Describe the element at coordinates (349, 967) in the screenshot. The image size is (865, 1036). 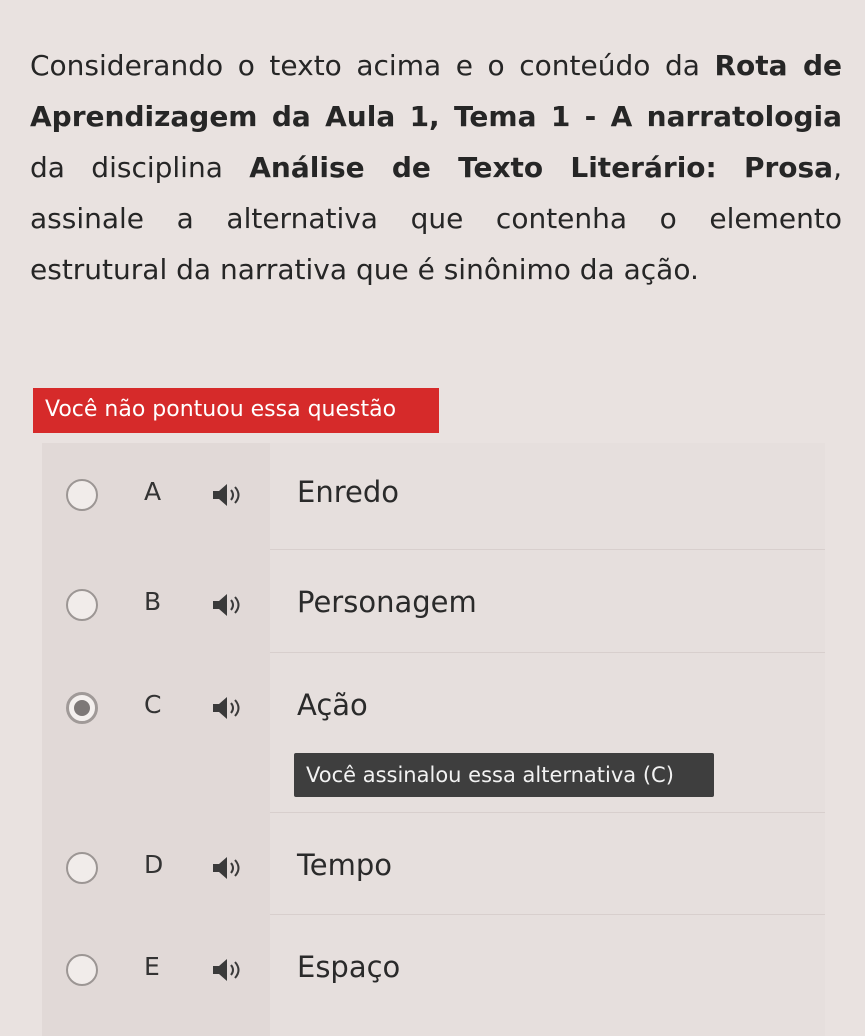
I see `option-e-text: Espaço` at that location.